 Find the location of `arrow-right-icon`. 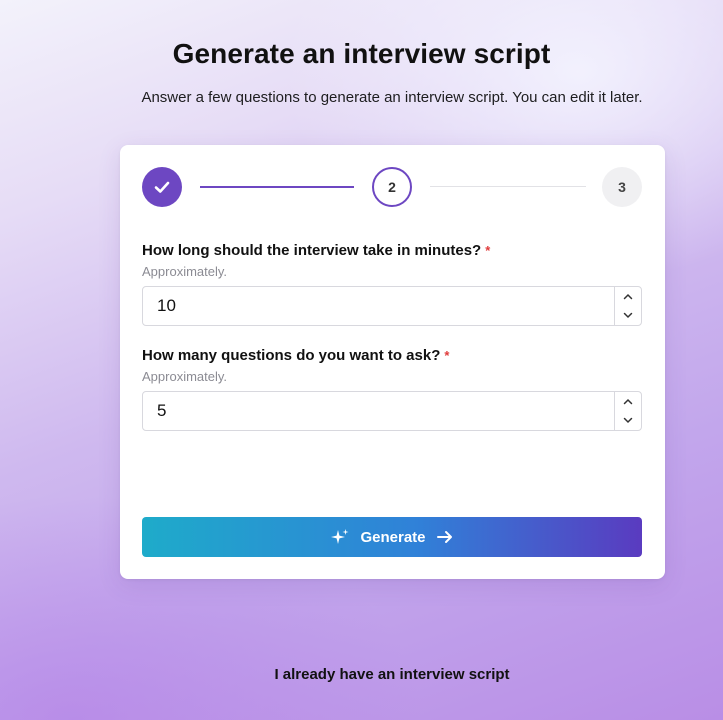

arrow-right-icon is located at coordinates (444, 537).